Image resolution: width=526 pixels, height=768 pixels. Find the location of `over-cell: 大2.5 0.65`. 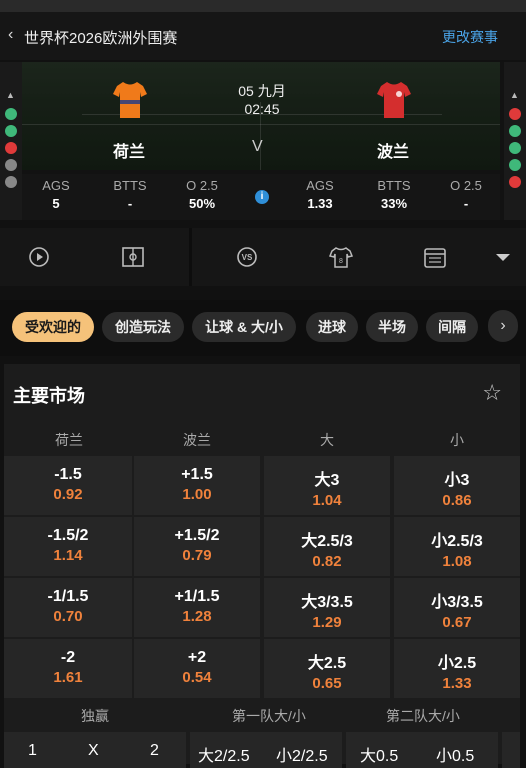

over-cell: 大2.5 0.65 is located at coordinates (327, 668).